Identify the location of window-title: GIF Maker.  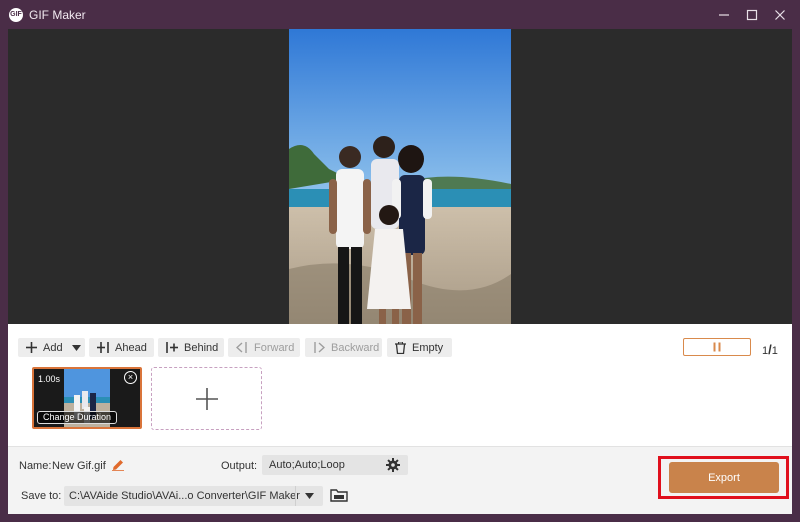
(57, 14).